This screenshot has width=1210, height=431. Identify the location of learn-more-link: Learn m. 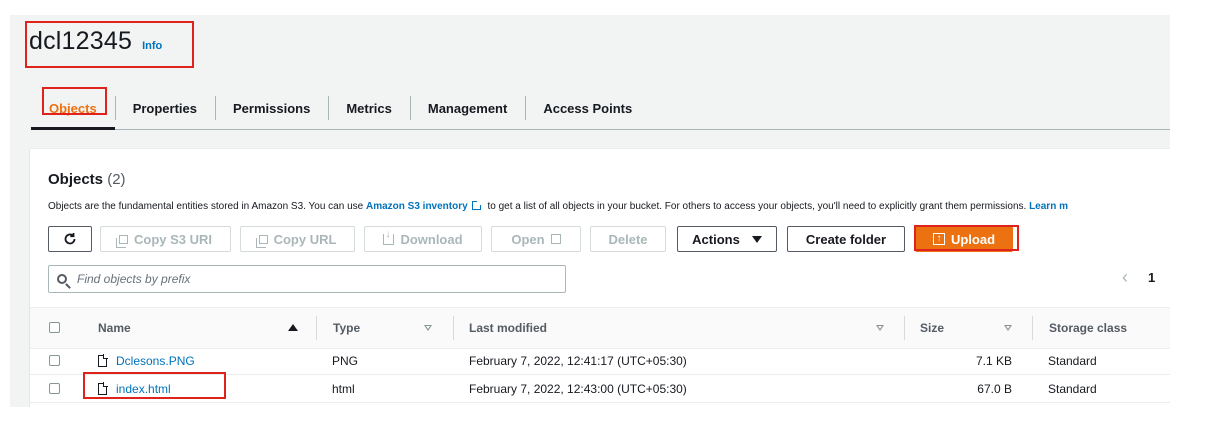
(1048, 206).